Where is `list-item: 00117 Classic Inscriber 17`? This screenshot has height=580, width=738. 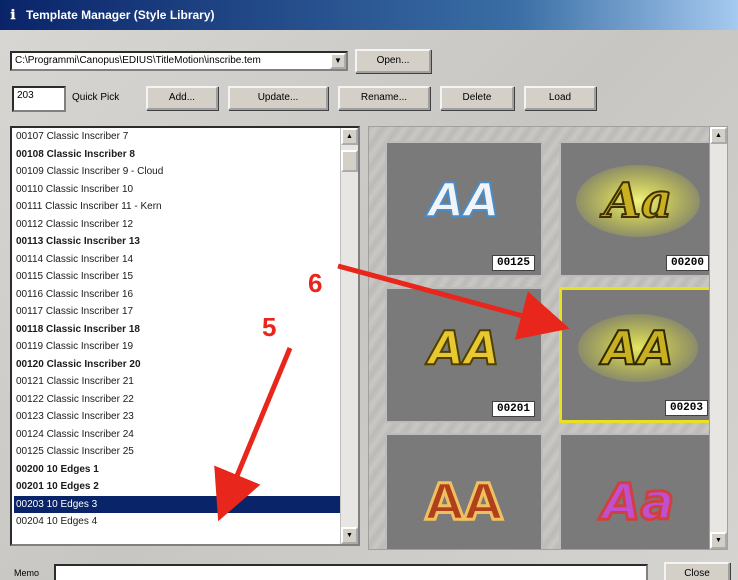
list-item: 00117 Classic Inscriber 17 is located at coordinates (177, 312).